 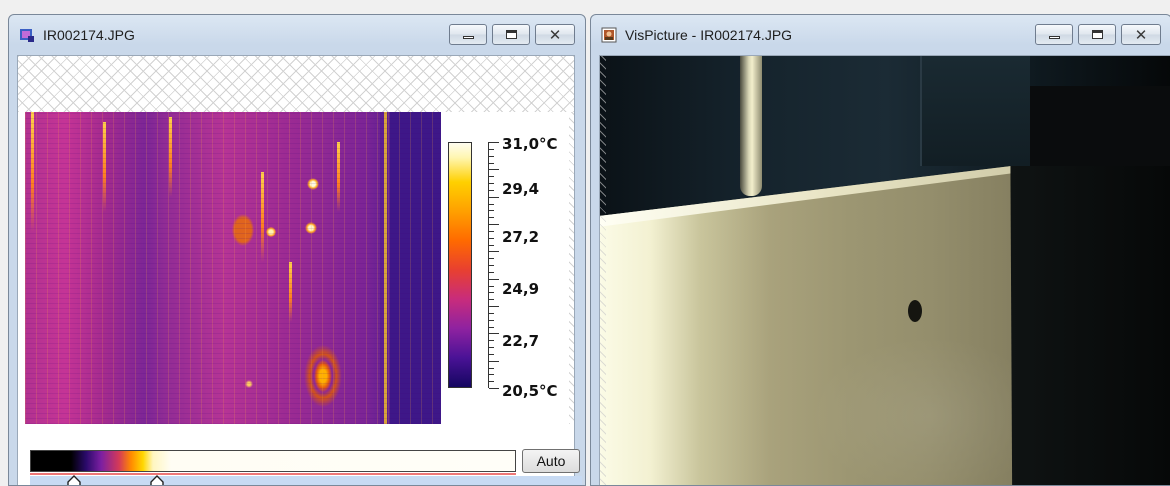 What do you see at coordinates (521, 341) in the screenshot?
I see `scale-label: 22,7` at bounding box center [521, 341].